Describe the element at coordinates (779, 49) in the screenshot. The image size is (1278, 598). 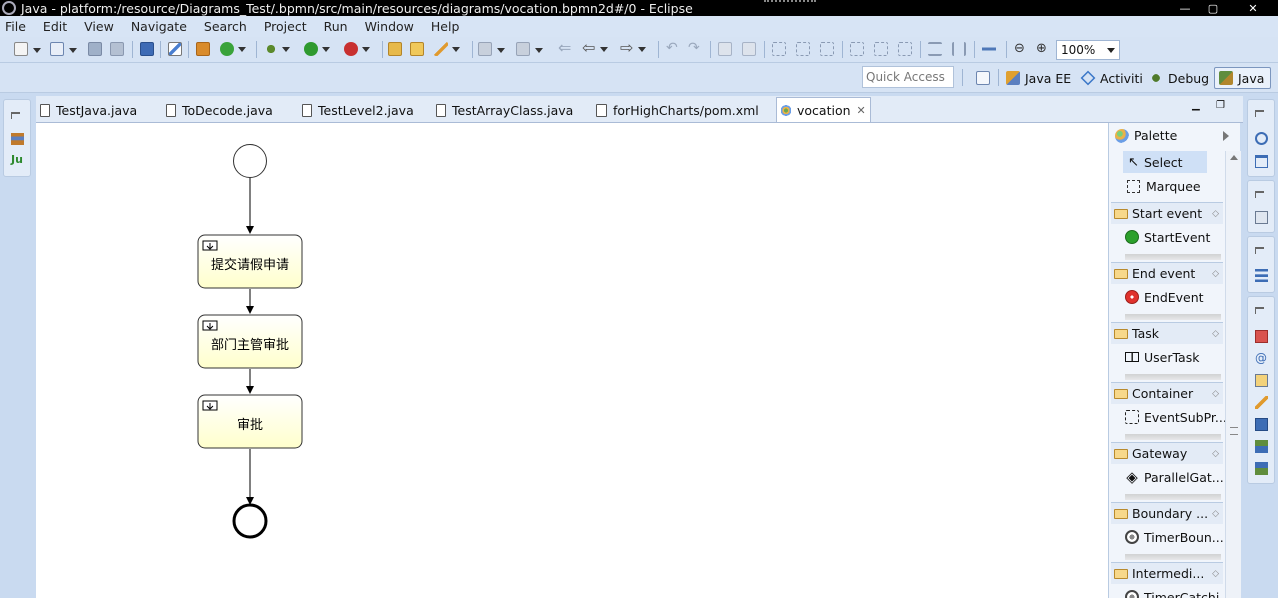
I see `align-left-icon` at that location.